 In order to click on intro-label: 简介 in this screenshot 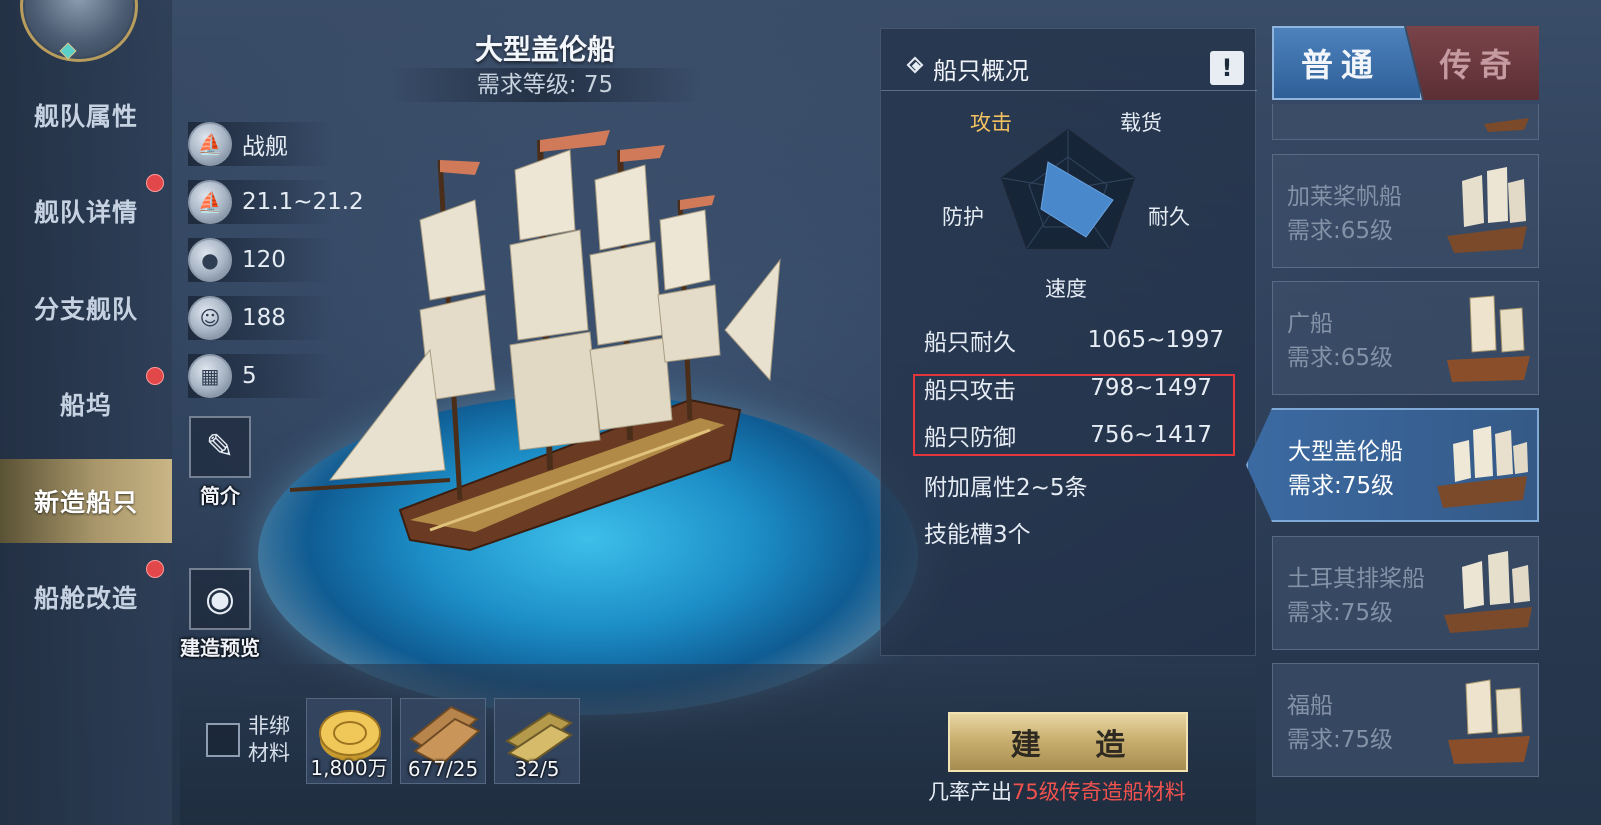, I will do `click(220, 496)`.